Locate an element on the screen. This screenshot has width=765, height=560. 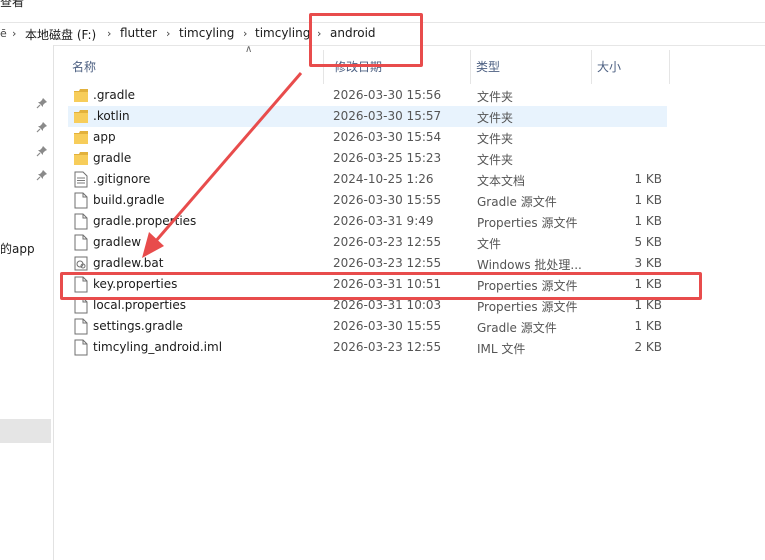
annotation-arrow-line is located at coordinates (228, 157).